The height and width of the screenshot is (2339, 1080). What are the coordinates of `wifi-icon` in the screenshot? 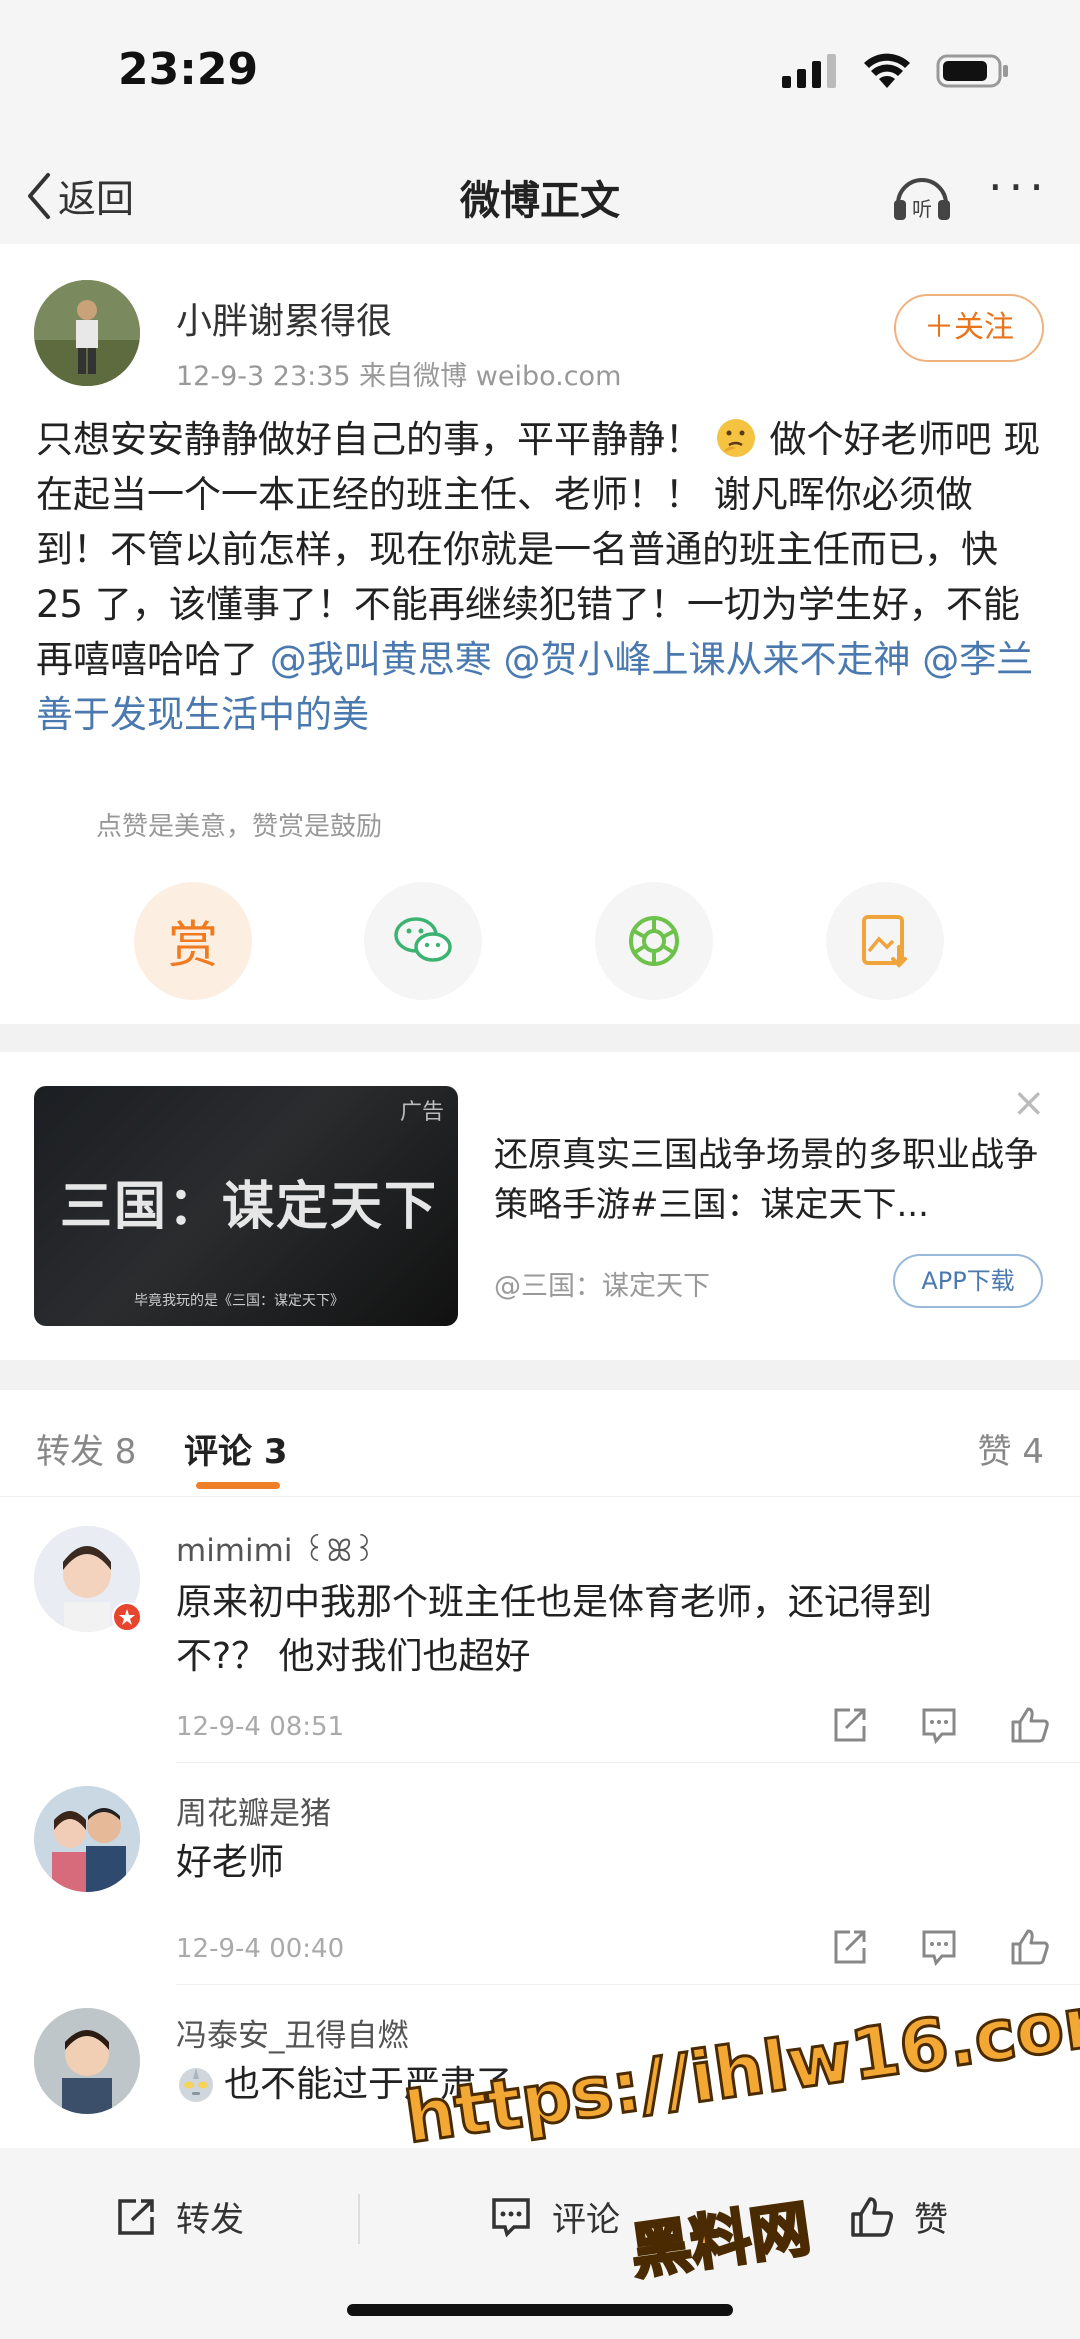 It's located at (887, 70).